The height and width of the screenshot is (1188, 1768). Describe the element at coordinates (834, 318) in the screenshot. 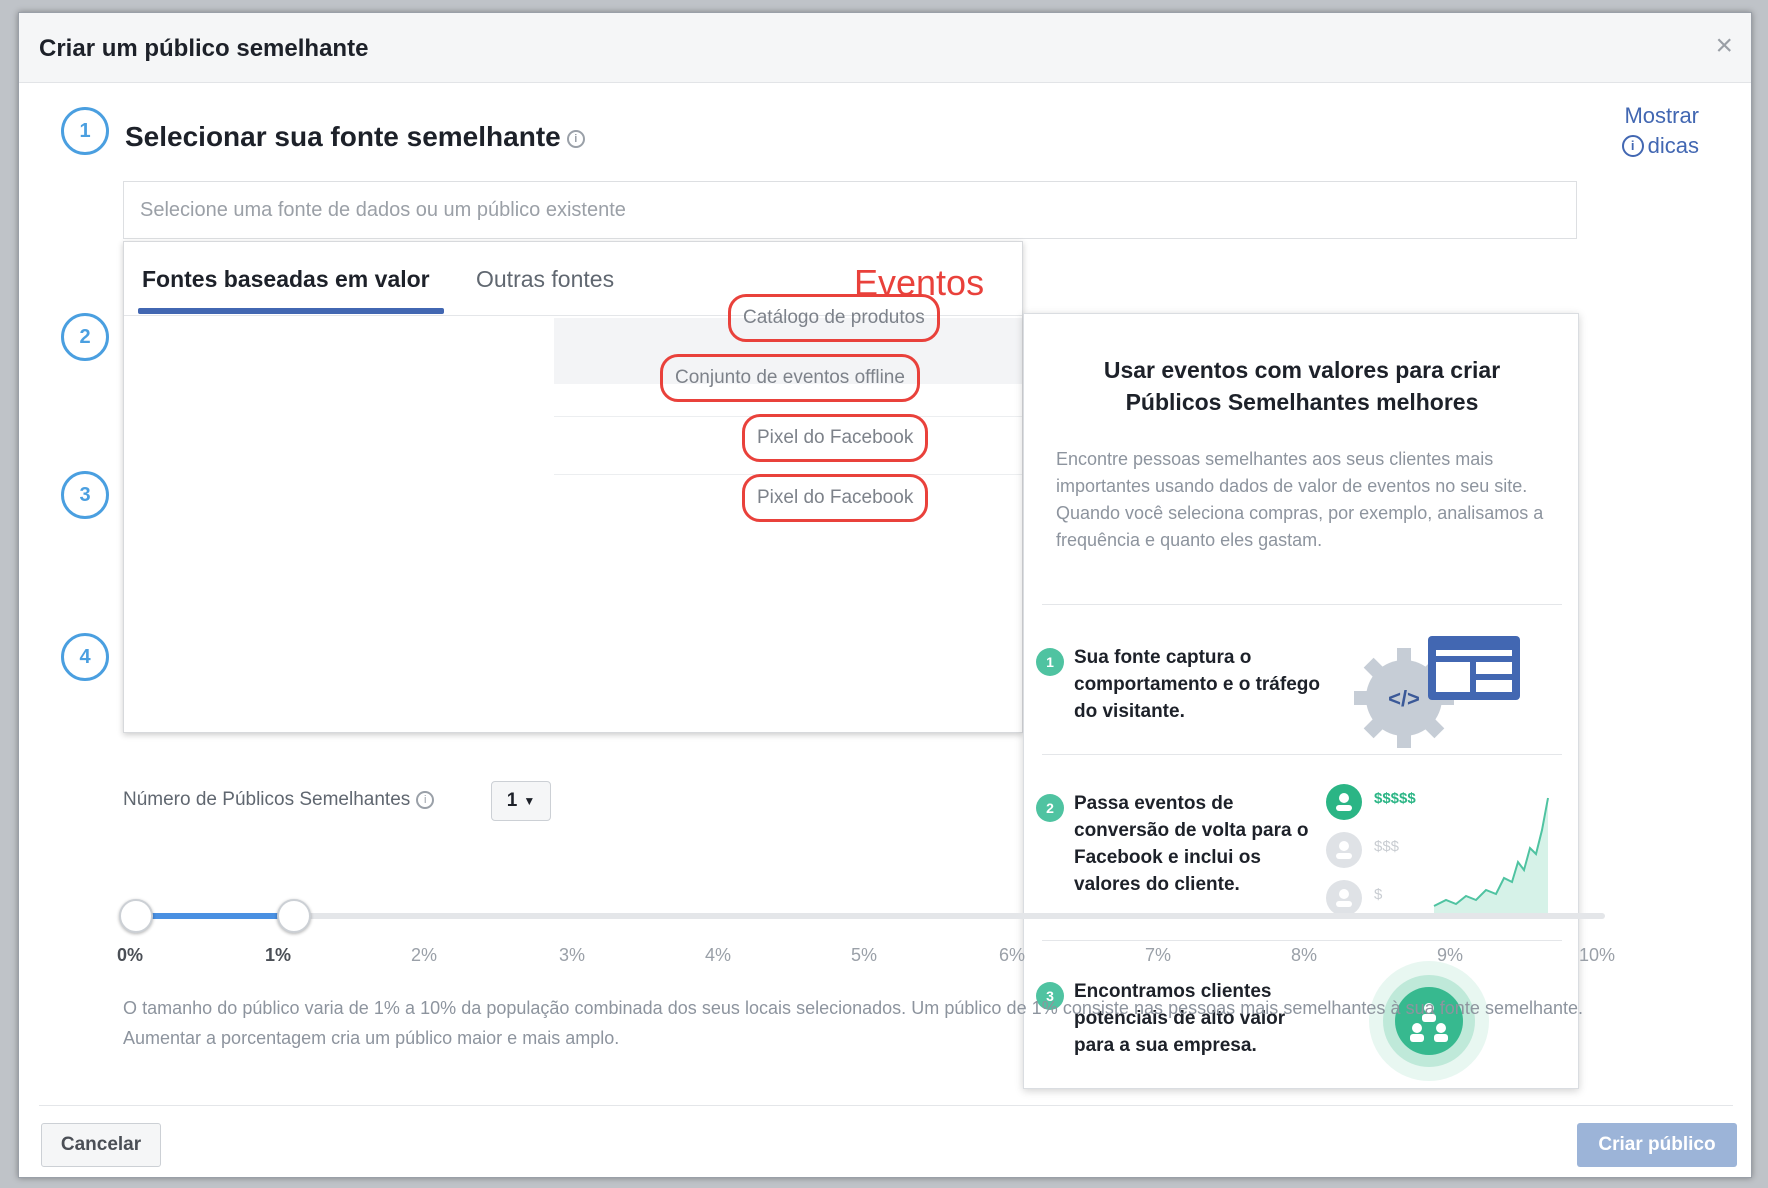

I see `option-product-catalog: Catálogo de produtos` at that location.